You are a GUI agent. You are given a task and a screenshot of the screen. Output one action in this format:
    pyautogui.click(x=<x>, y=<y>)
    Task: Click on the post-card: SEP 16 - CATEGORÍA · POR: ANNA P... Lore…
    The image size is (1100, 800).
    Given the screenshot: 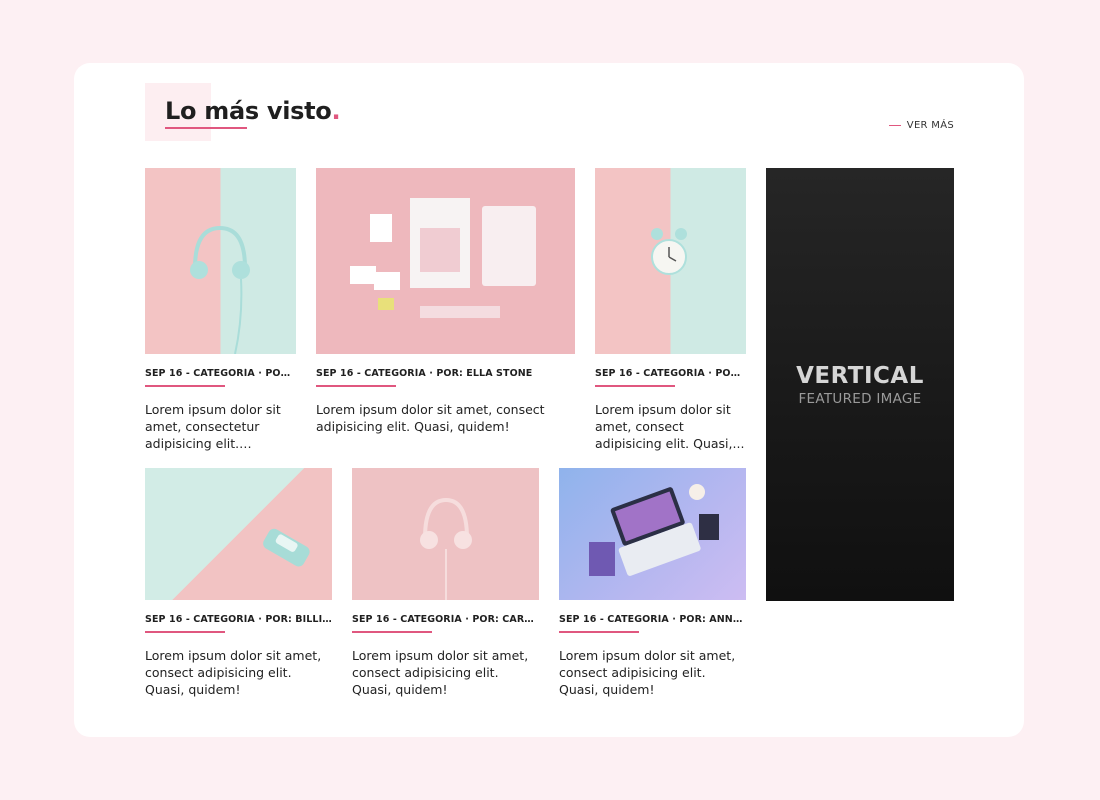 What is the action you would take?
    pyautogui.click(x=652, y=583)
    